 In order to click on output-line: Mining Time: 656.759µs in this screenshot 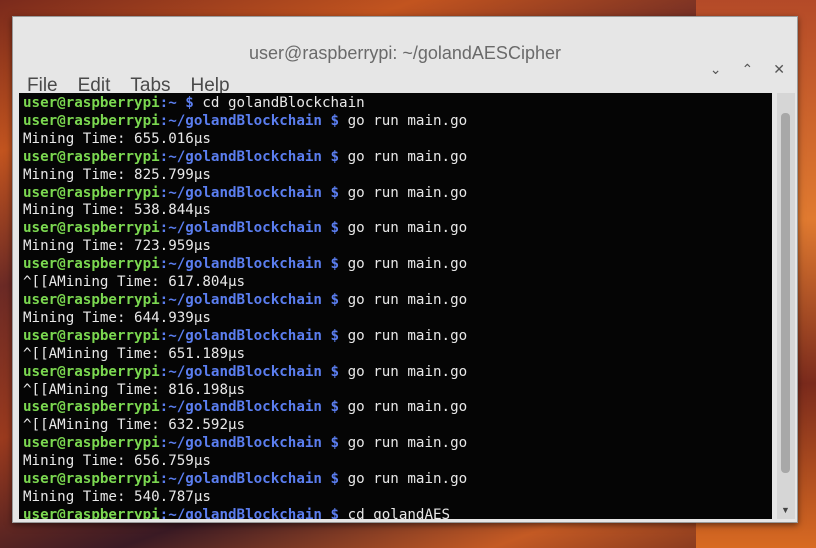, I will do `click(395, 462)`.